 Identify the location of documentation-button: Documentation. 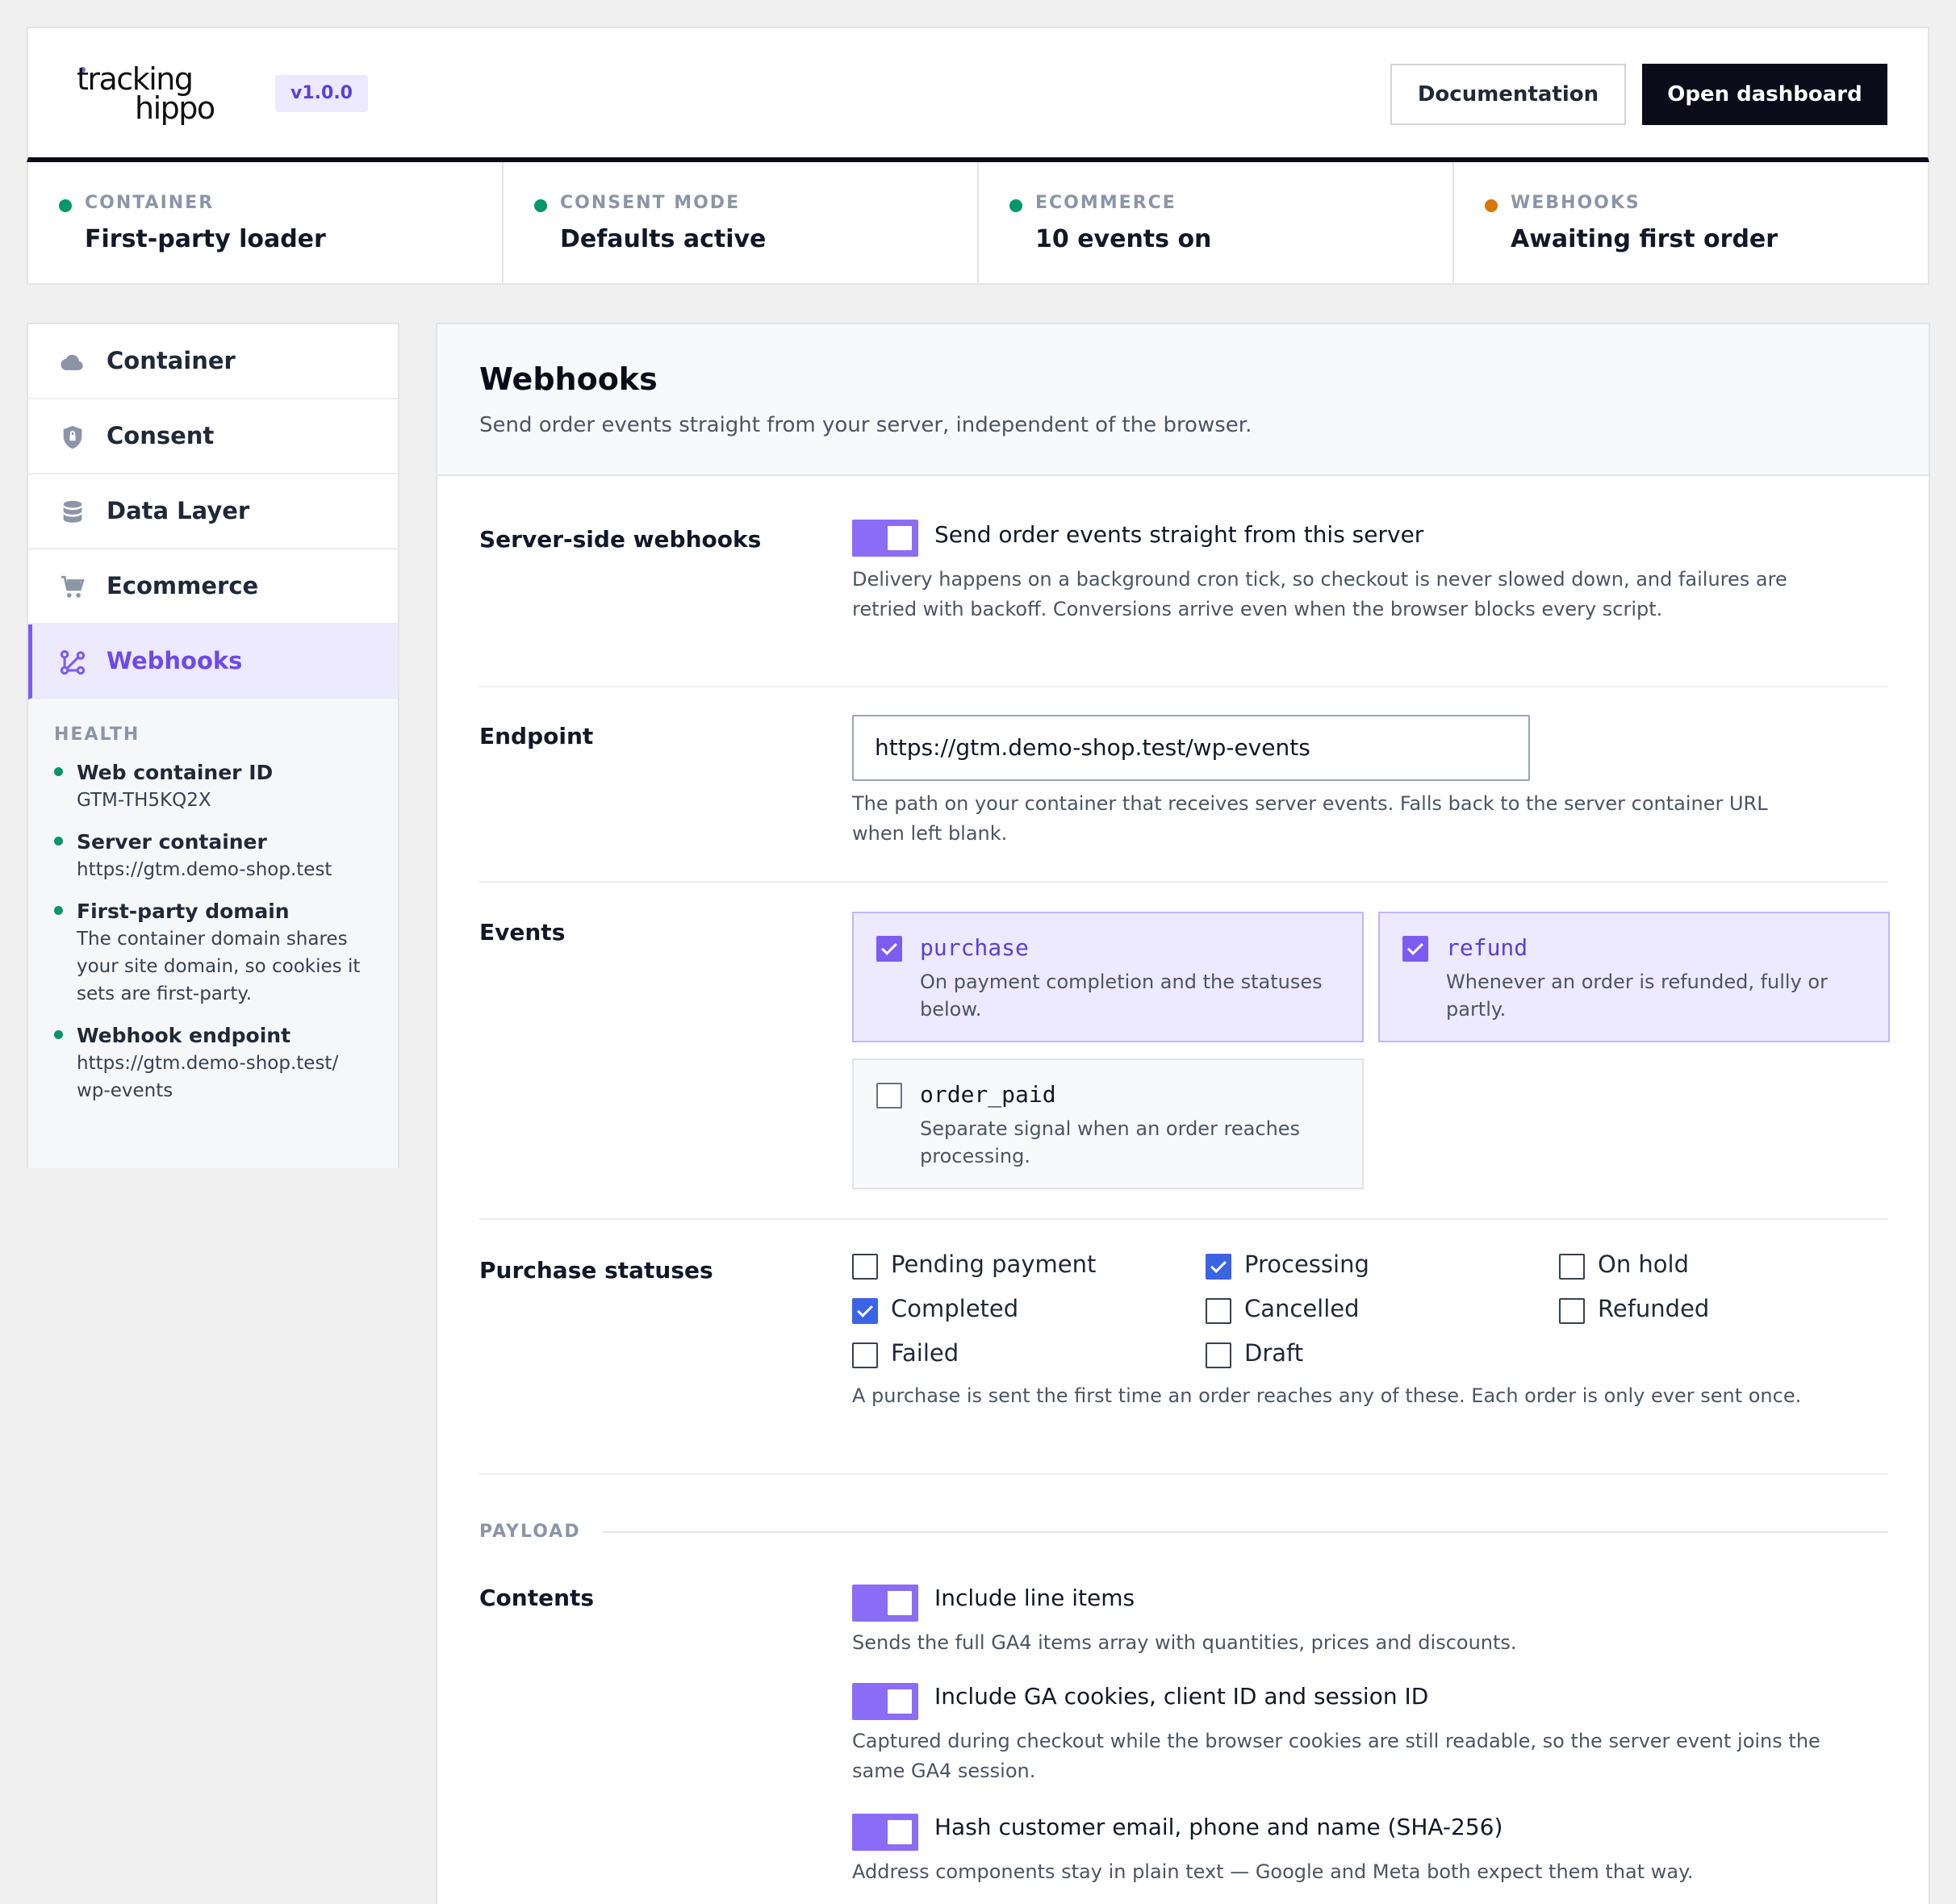
(1508, 95).